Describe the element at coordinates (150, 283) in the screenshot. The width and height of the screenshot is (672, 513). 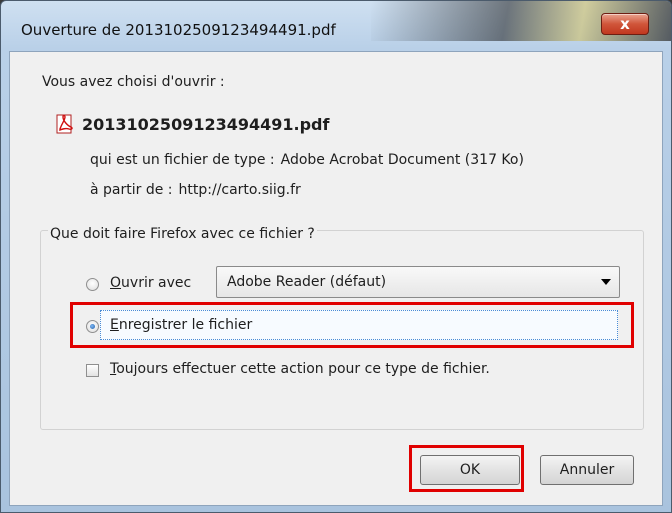
I see `open-with-label: Ouvrir avec` at that location.